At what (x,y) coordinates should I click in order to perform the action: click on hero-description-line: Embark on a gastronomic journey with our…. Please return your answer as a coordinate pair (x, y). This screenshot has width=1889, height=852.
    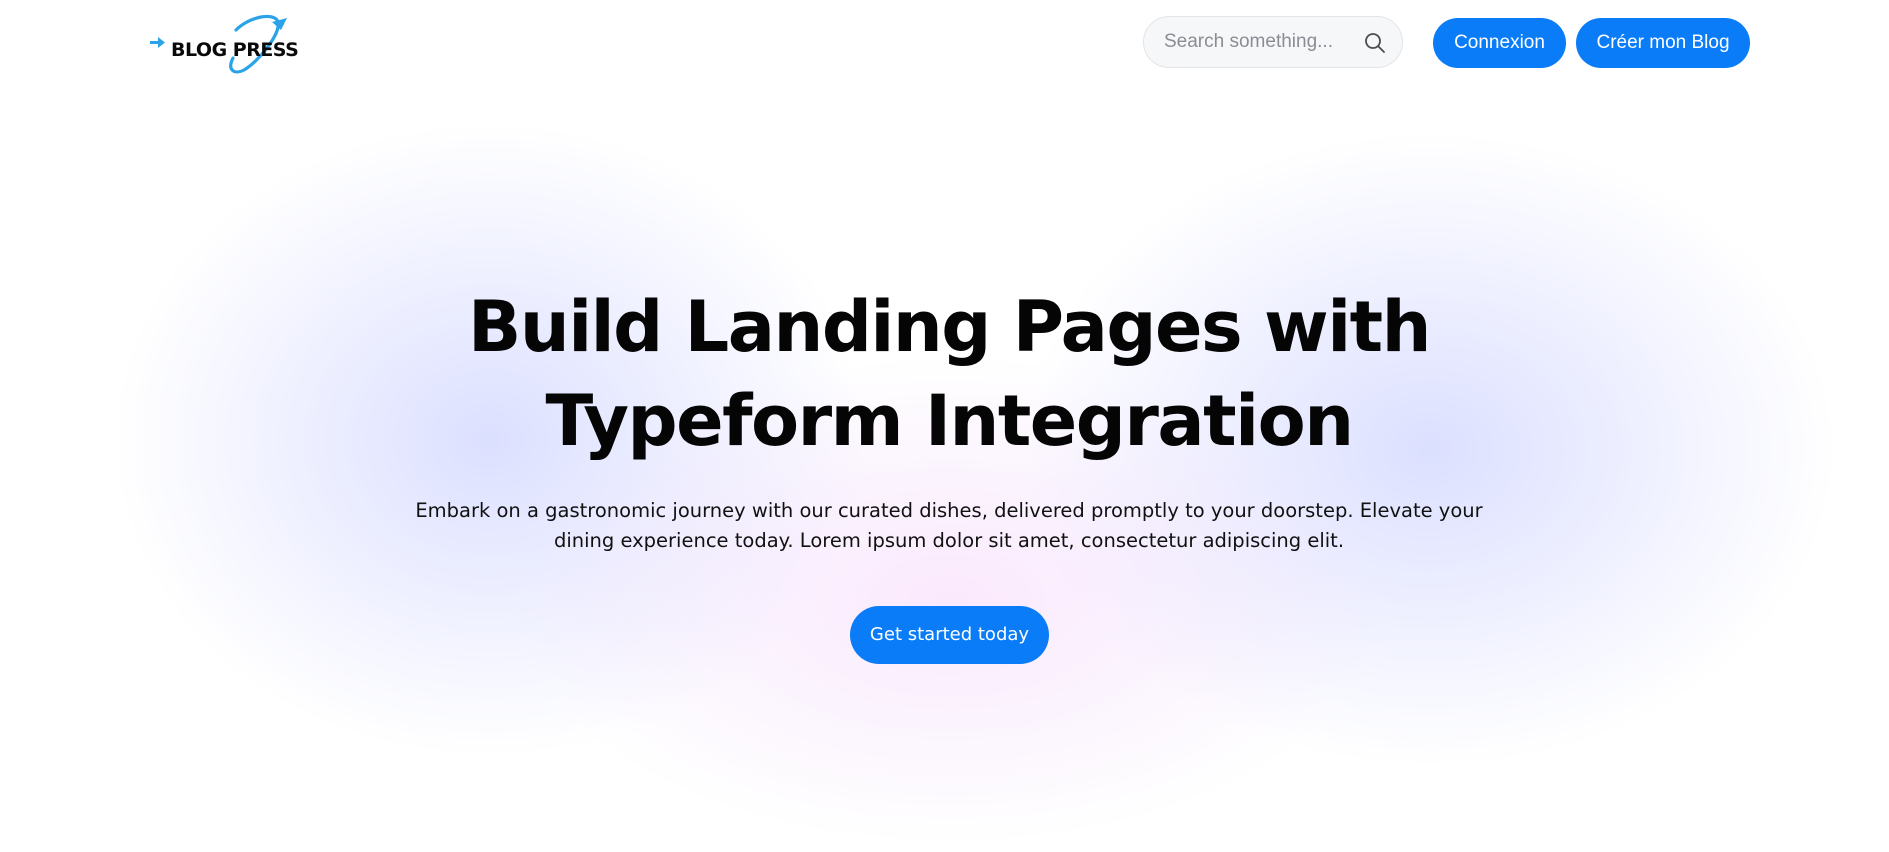
    Looking at the image, I should click on (949, 510).